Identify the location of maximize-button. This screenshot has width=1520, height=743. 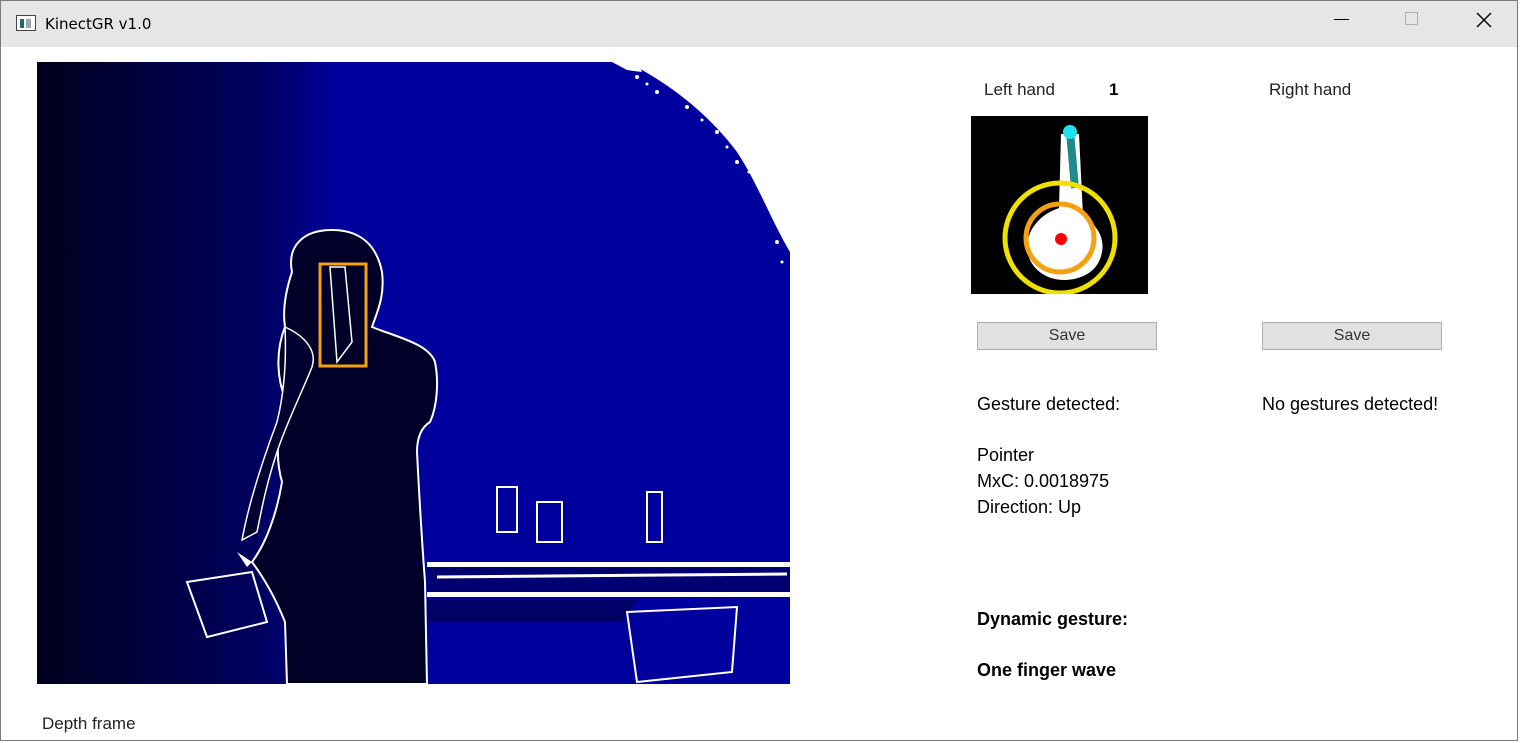
(1411, 24).